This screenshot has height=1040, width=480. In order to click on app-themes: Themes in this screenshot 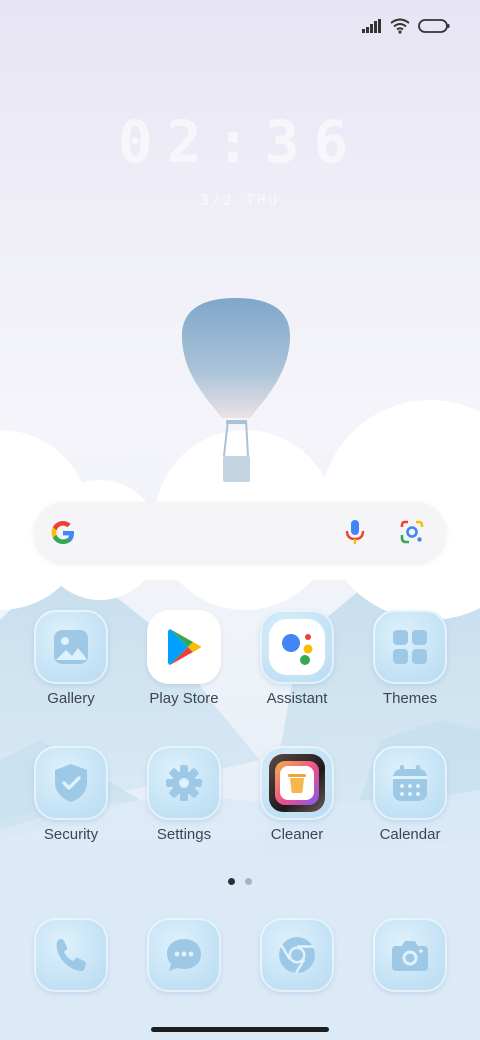, I will do `click(410, 658)`.